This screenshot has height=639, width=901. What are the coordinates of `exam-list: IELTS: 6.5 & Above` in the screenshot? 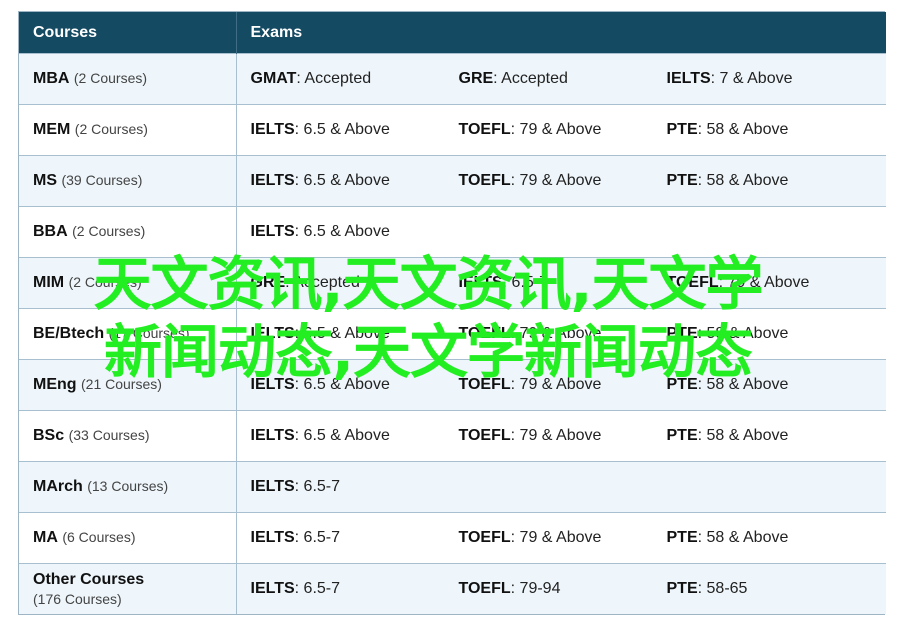 It's located at (562, 232).